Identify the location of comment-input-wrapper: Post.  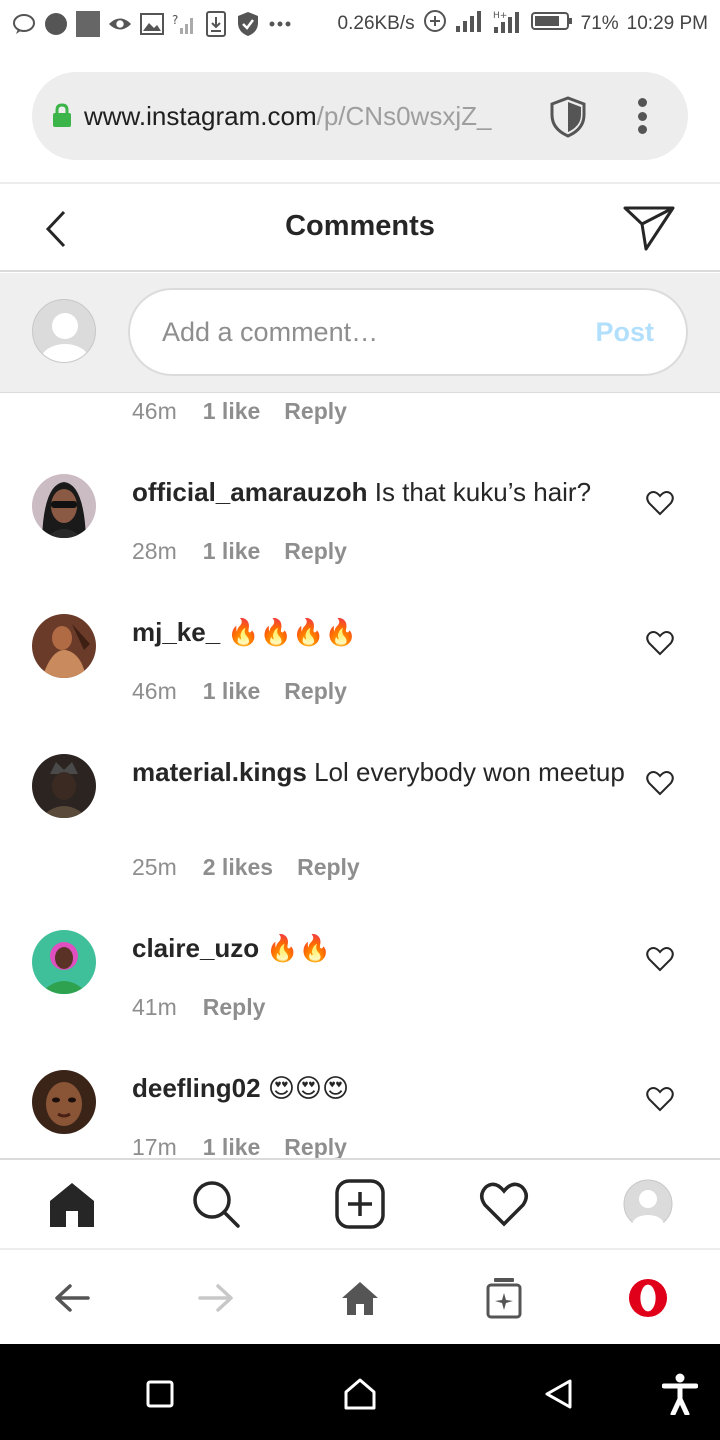
(408, 332).